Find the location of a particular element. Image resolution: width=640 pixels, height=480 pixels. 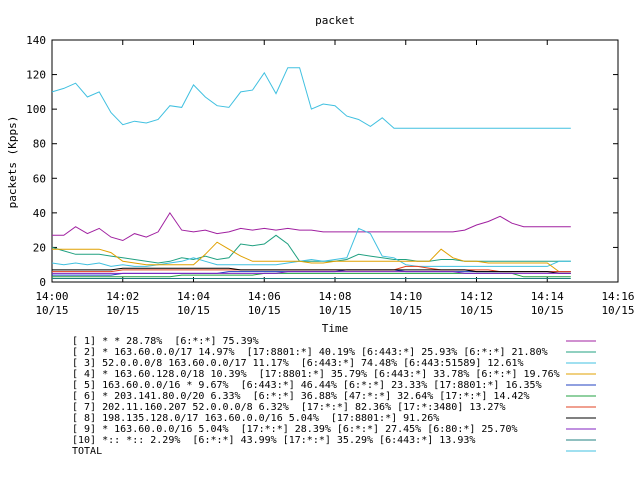

x-tick-time: 14:02 is located at coordinates (122, 296).